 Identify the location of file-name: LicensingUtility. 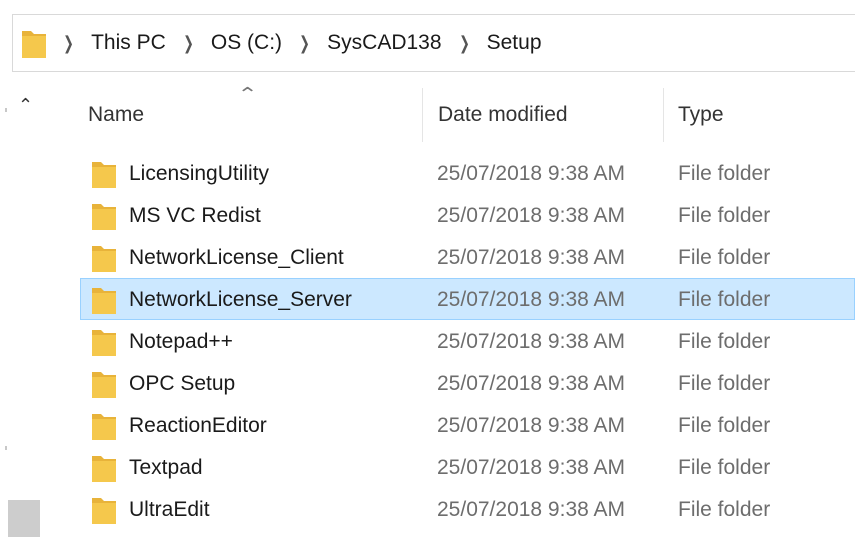
(199, 173).